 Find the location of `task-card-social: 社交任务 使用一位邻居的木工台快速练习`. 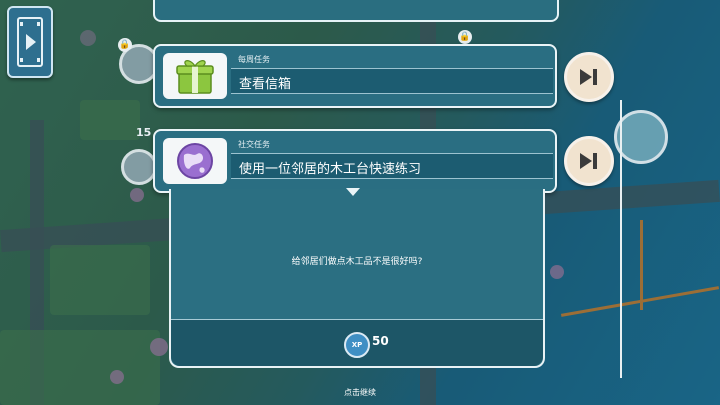

task-card-social: 社交任务 使用一位邻居的木工台快速练习 is located at coordinates (355, 161).